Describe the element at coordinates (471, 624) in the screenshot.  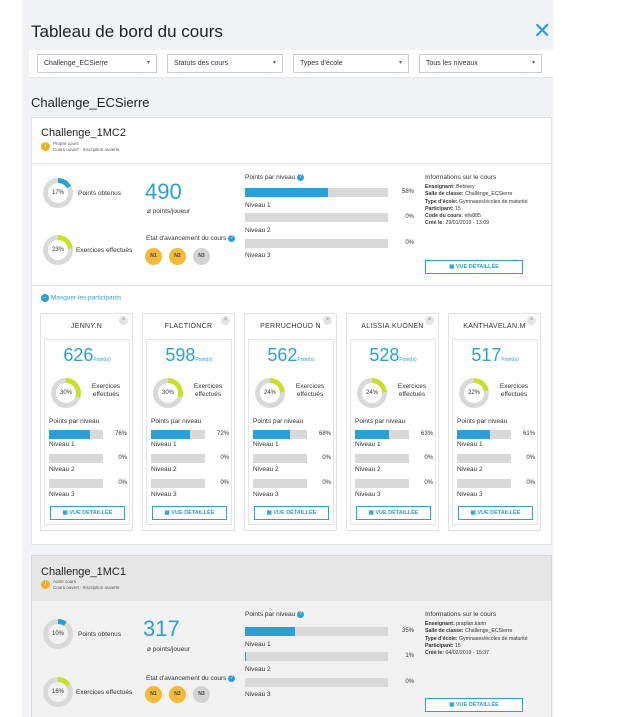
I see `info-value: praplan.karin` at that location.